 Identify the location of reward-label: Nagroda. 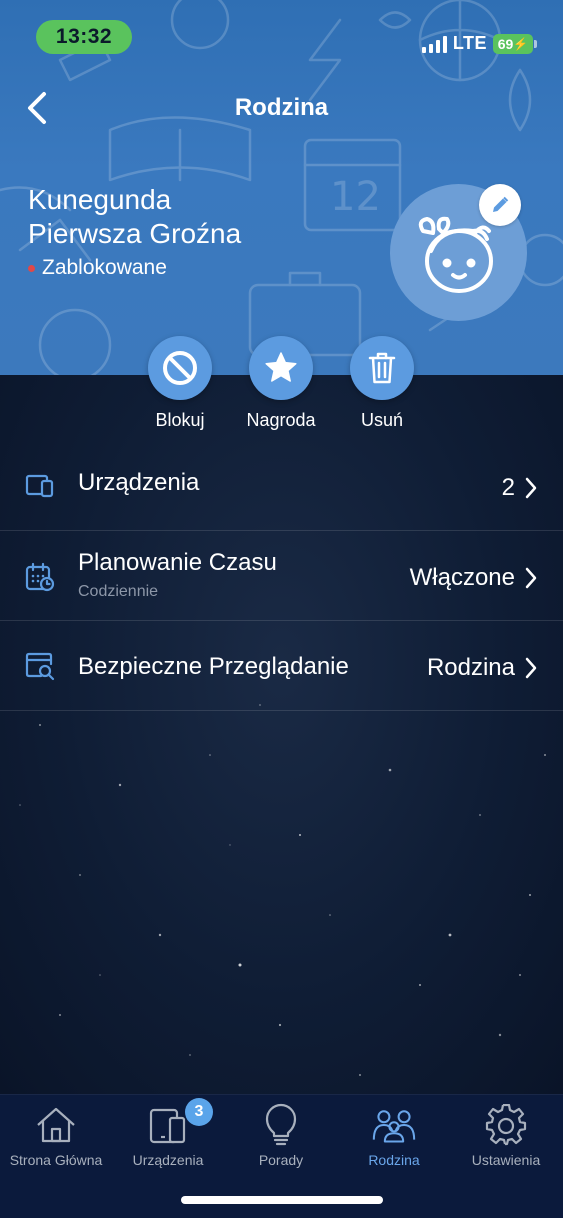
(281, 420).